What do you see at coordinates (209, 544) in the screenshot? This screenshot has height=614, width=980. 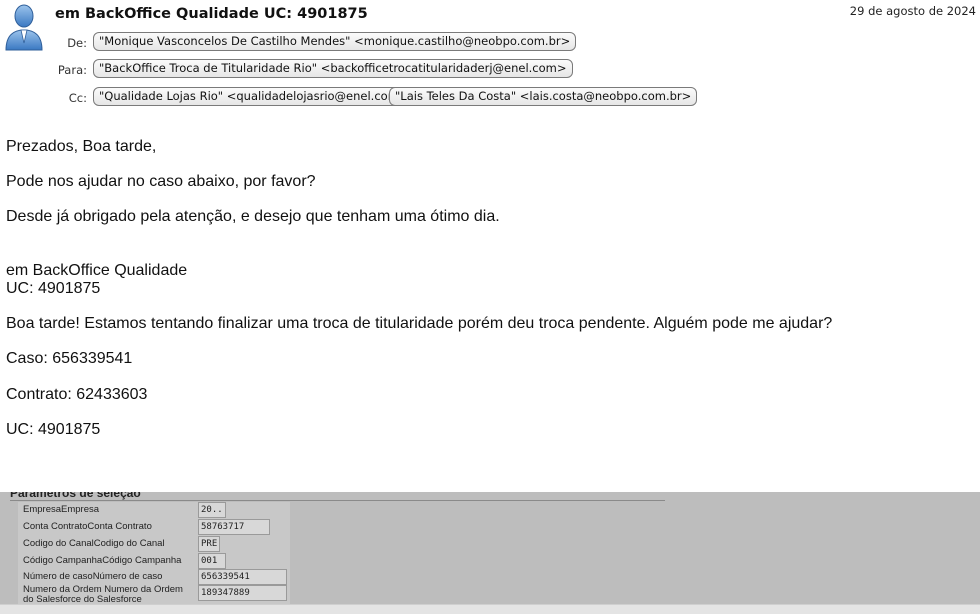 I see `param-field-canal: PRE` at bounding box center [209, 544].